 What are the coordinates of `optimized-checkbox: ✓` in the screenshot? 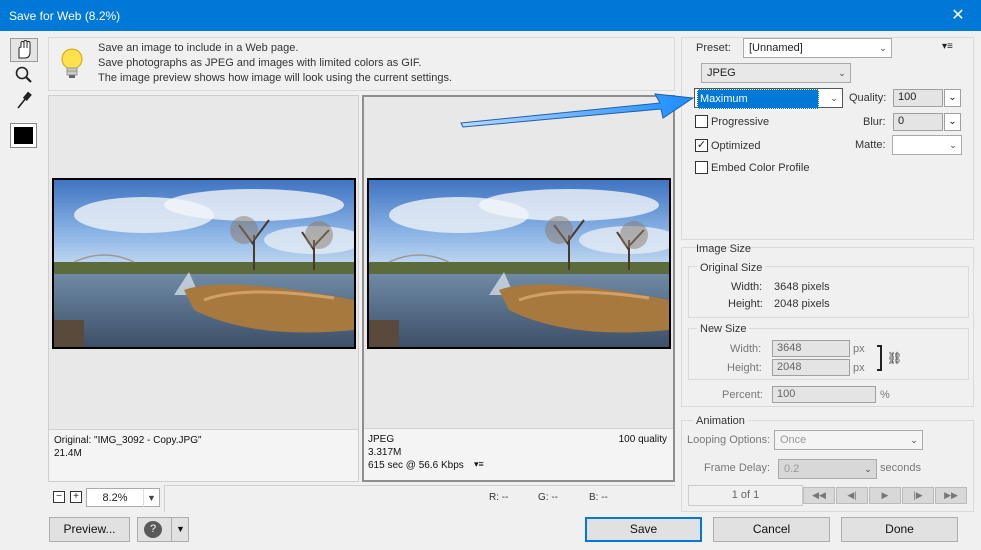 It's located at (701, 145).